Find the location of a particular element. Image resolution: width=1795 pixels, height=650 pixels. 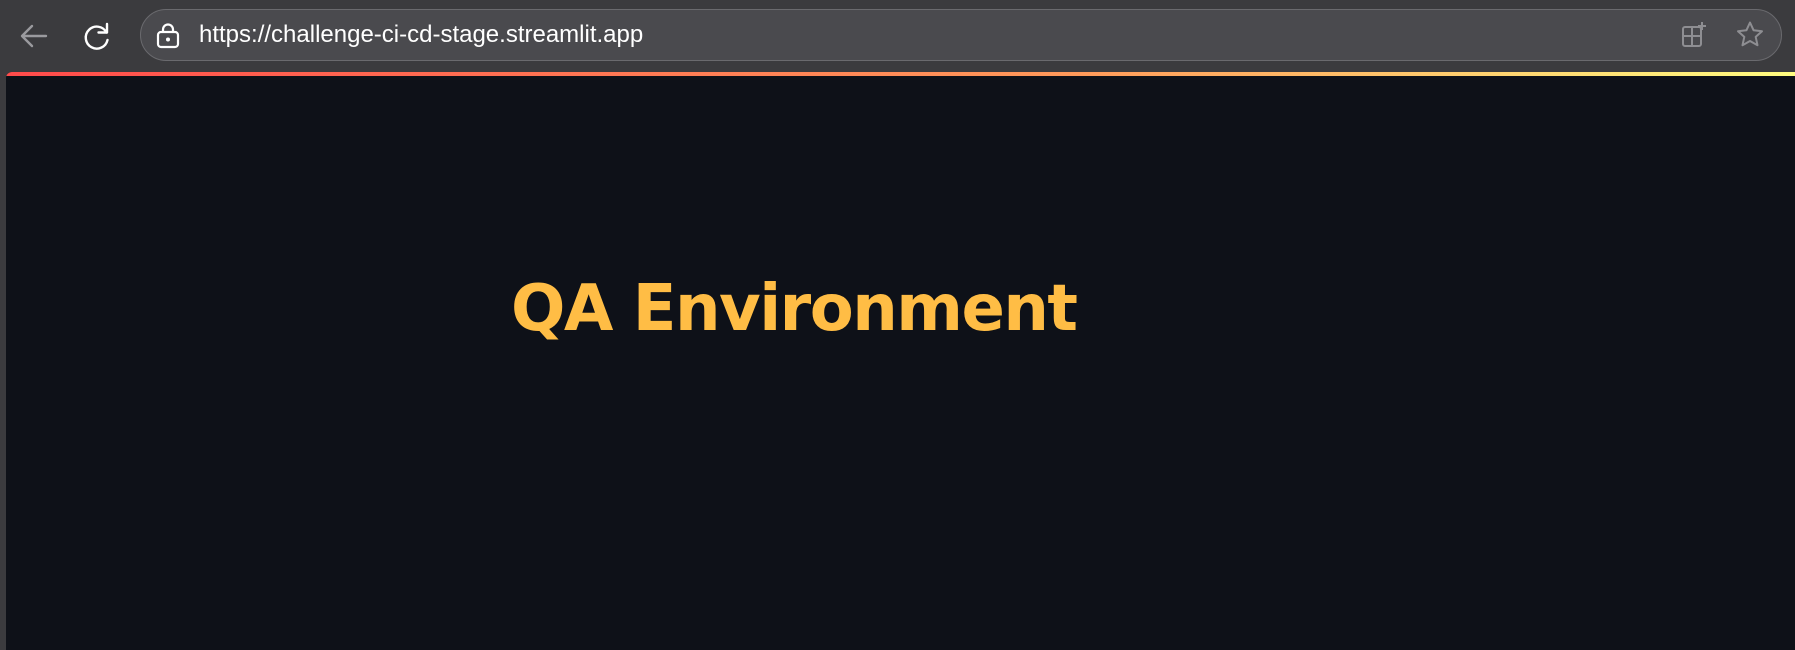

back-button is located at coordinates (34, 36).